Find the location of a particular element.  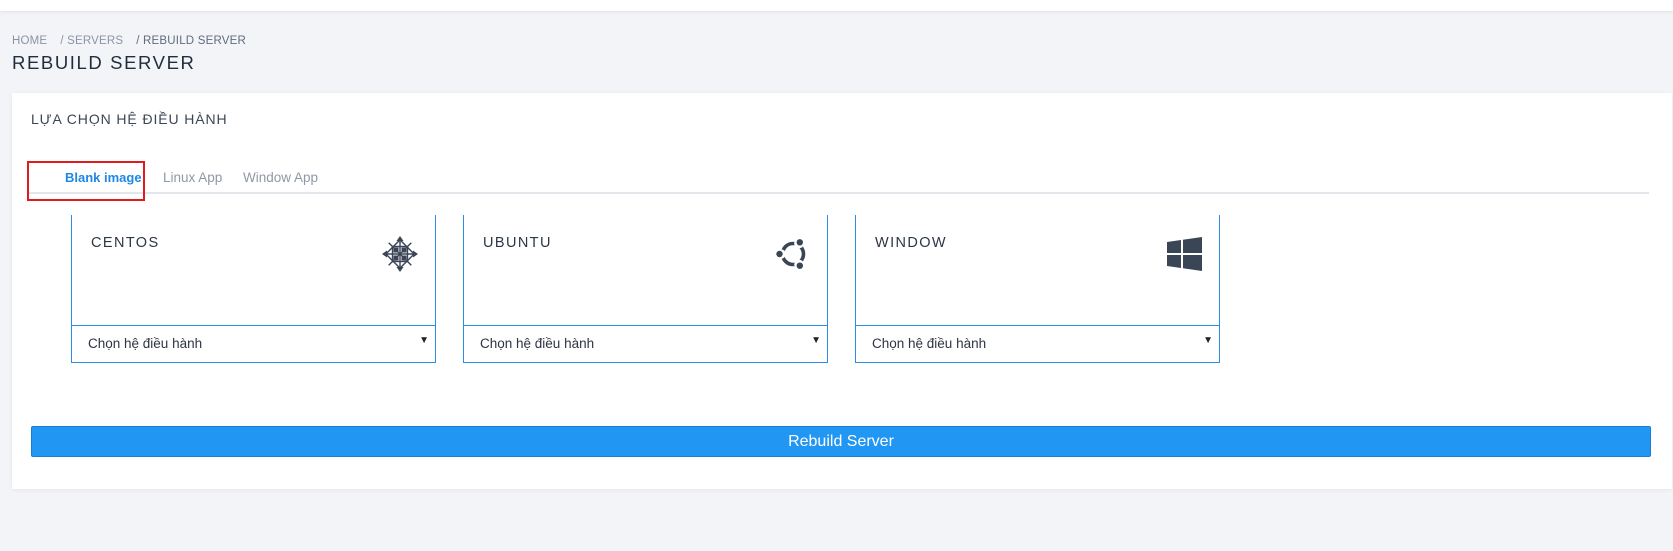

os-name-ubuntu: UBUNTU is located at coordinates (517, 243).